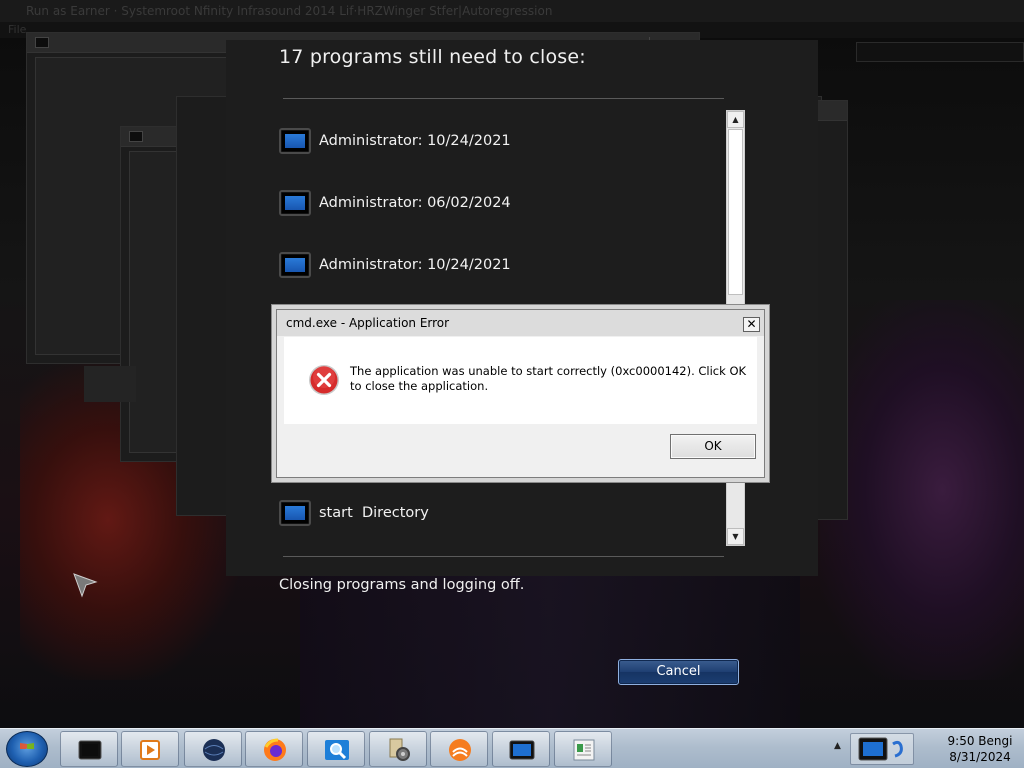 This screenshot has height=768, width=1024. I want to click on list-item: start Directory, so click(354, 513).